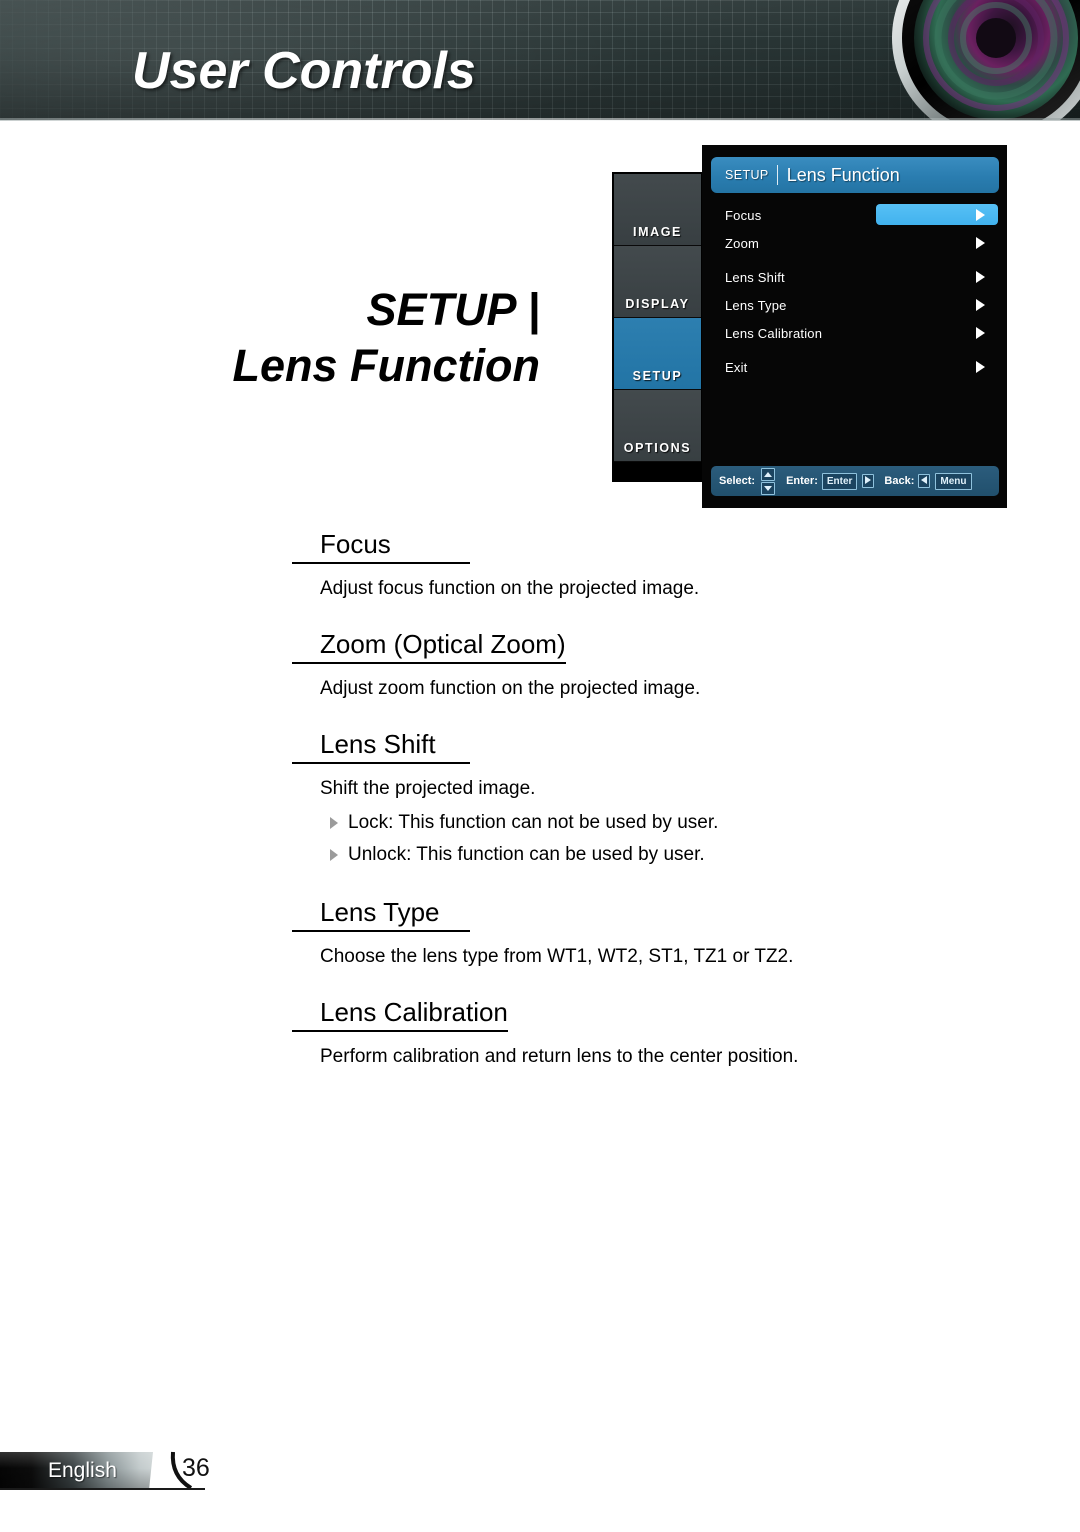 Image resolution: width=1080 pixels, height=1532 pixels. Describe the element at coordinates (657, 376) in the screenshot. I see `osd-tab-setup-label: SETUP` at that location.